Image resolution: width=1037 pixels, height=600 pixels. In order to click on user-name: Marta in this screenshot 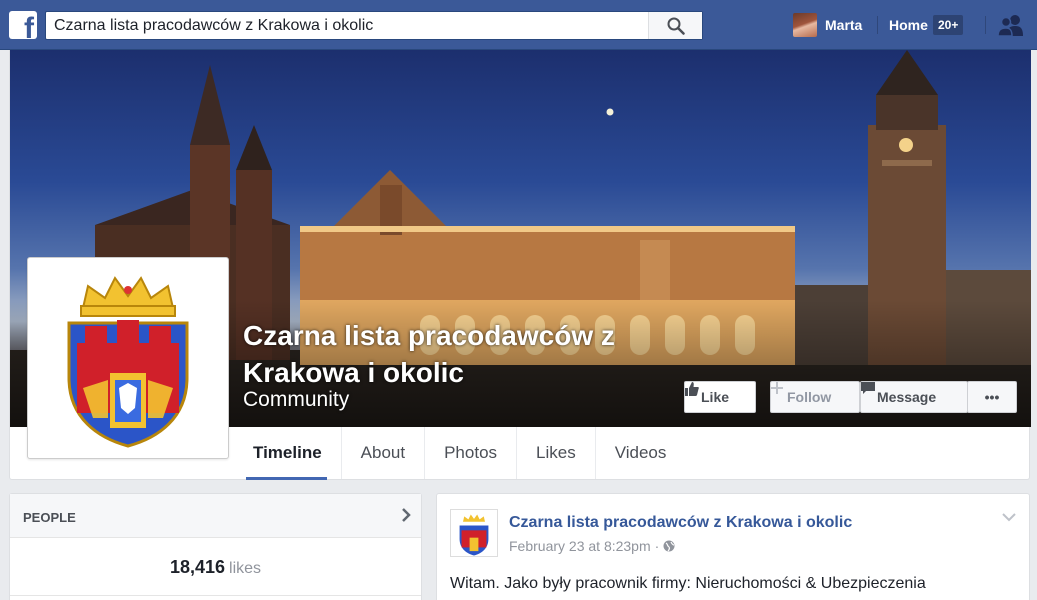, I will do `click(844, 25)`.